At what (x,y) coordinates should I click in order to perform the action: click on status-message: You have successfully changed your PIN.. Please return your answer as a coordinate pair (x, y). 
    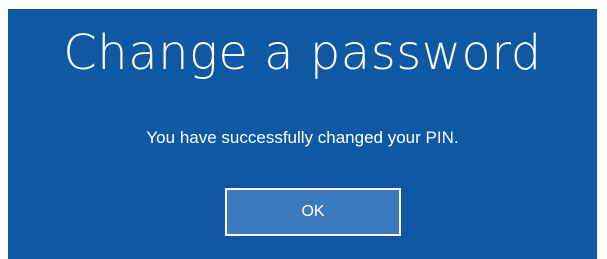
    Looking at the image, I should click on (302, 137).